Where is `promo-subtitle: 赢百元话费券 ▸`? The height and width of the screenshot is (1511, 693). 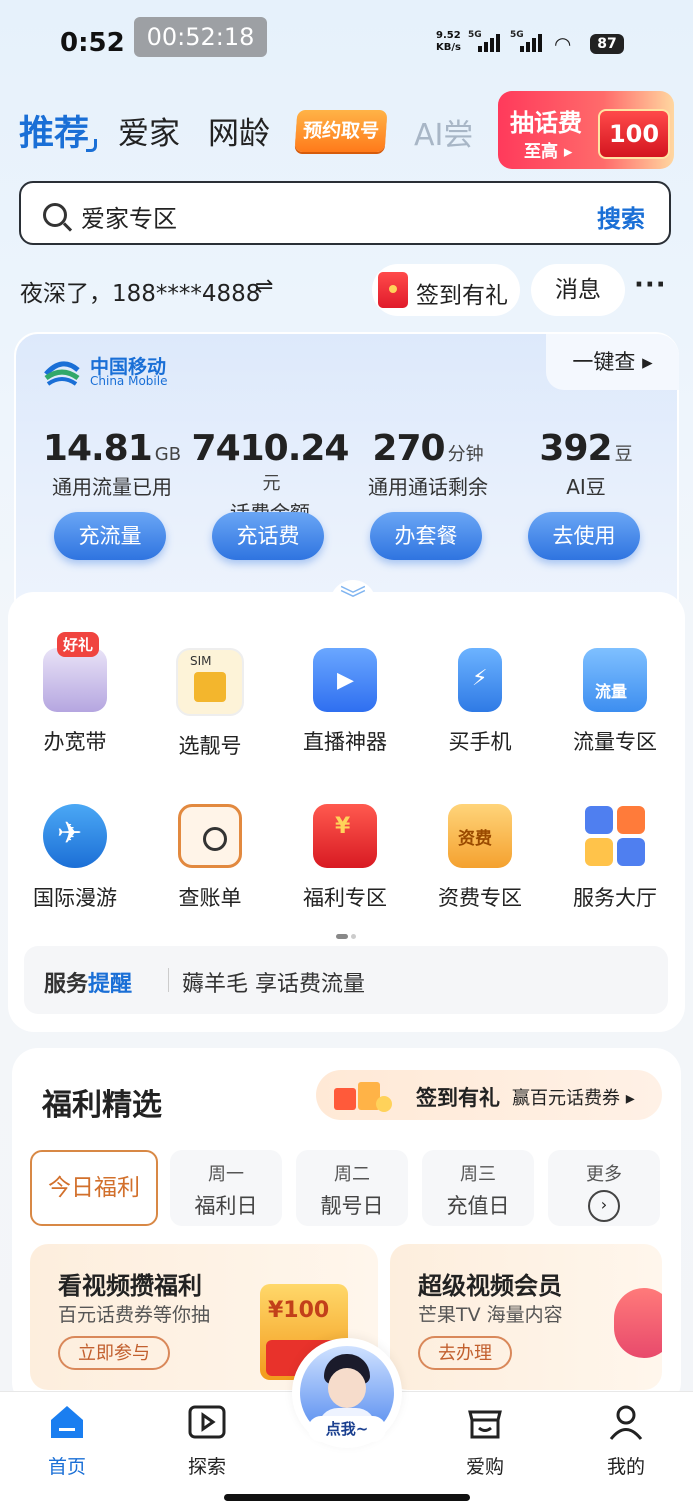
promo-subtitle: 赢百元话费券 ▸ is located at coordinates (573, 1098).